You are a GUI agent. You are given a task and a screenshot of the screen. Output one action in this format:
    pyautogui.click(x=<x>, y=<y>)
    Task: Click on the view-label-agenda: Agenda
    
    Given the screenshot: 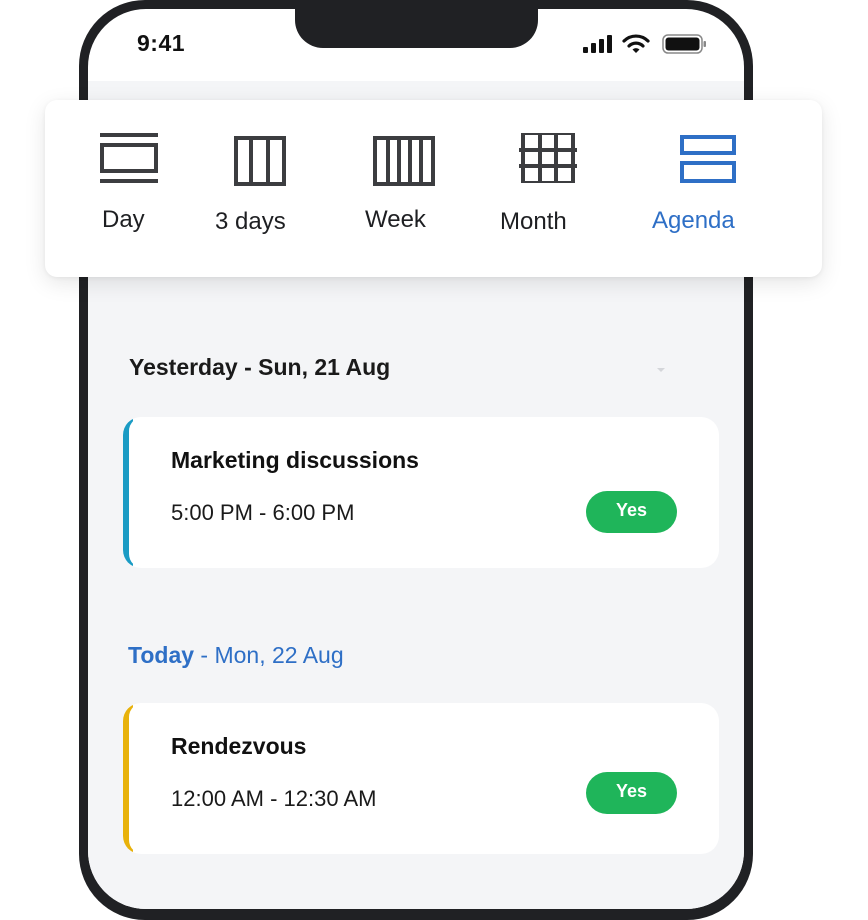 What is the action you would take?
    pyautogui.click(x=693, y=220)
    